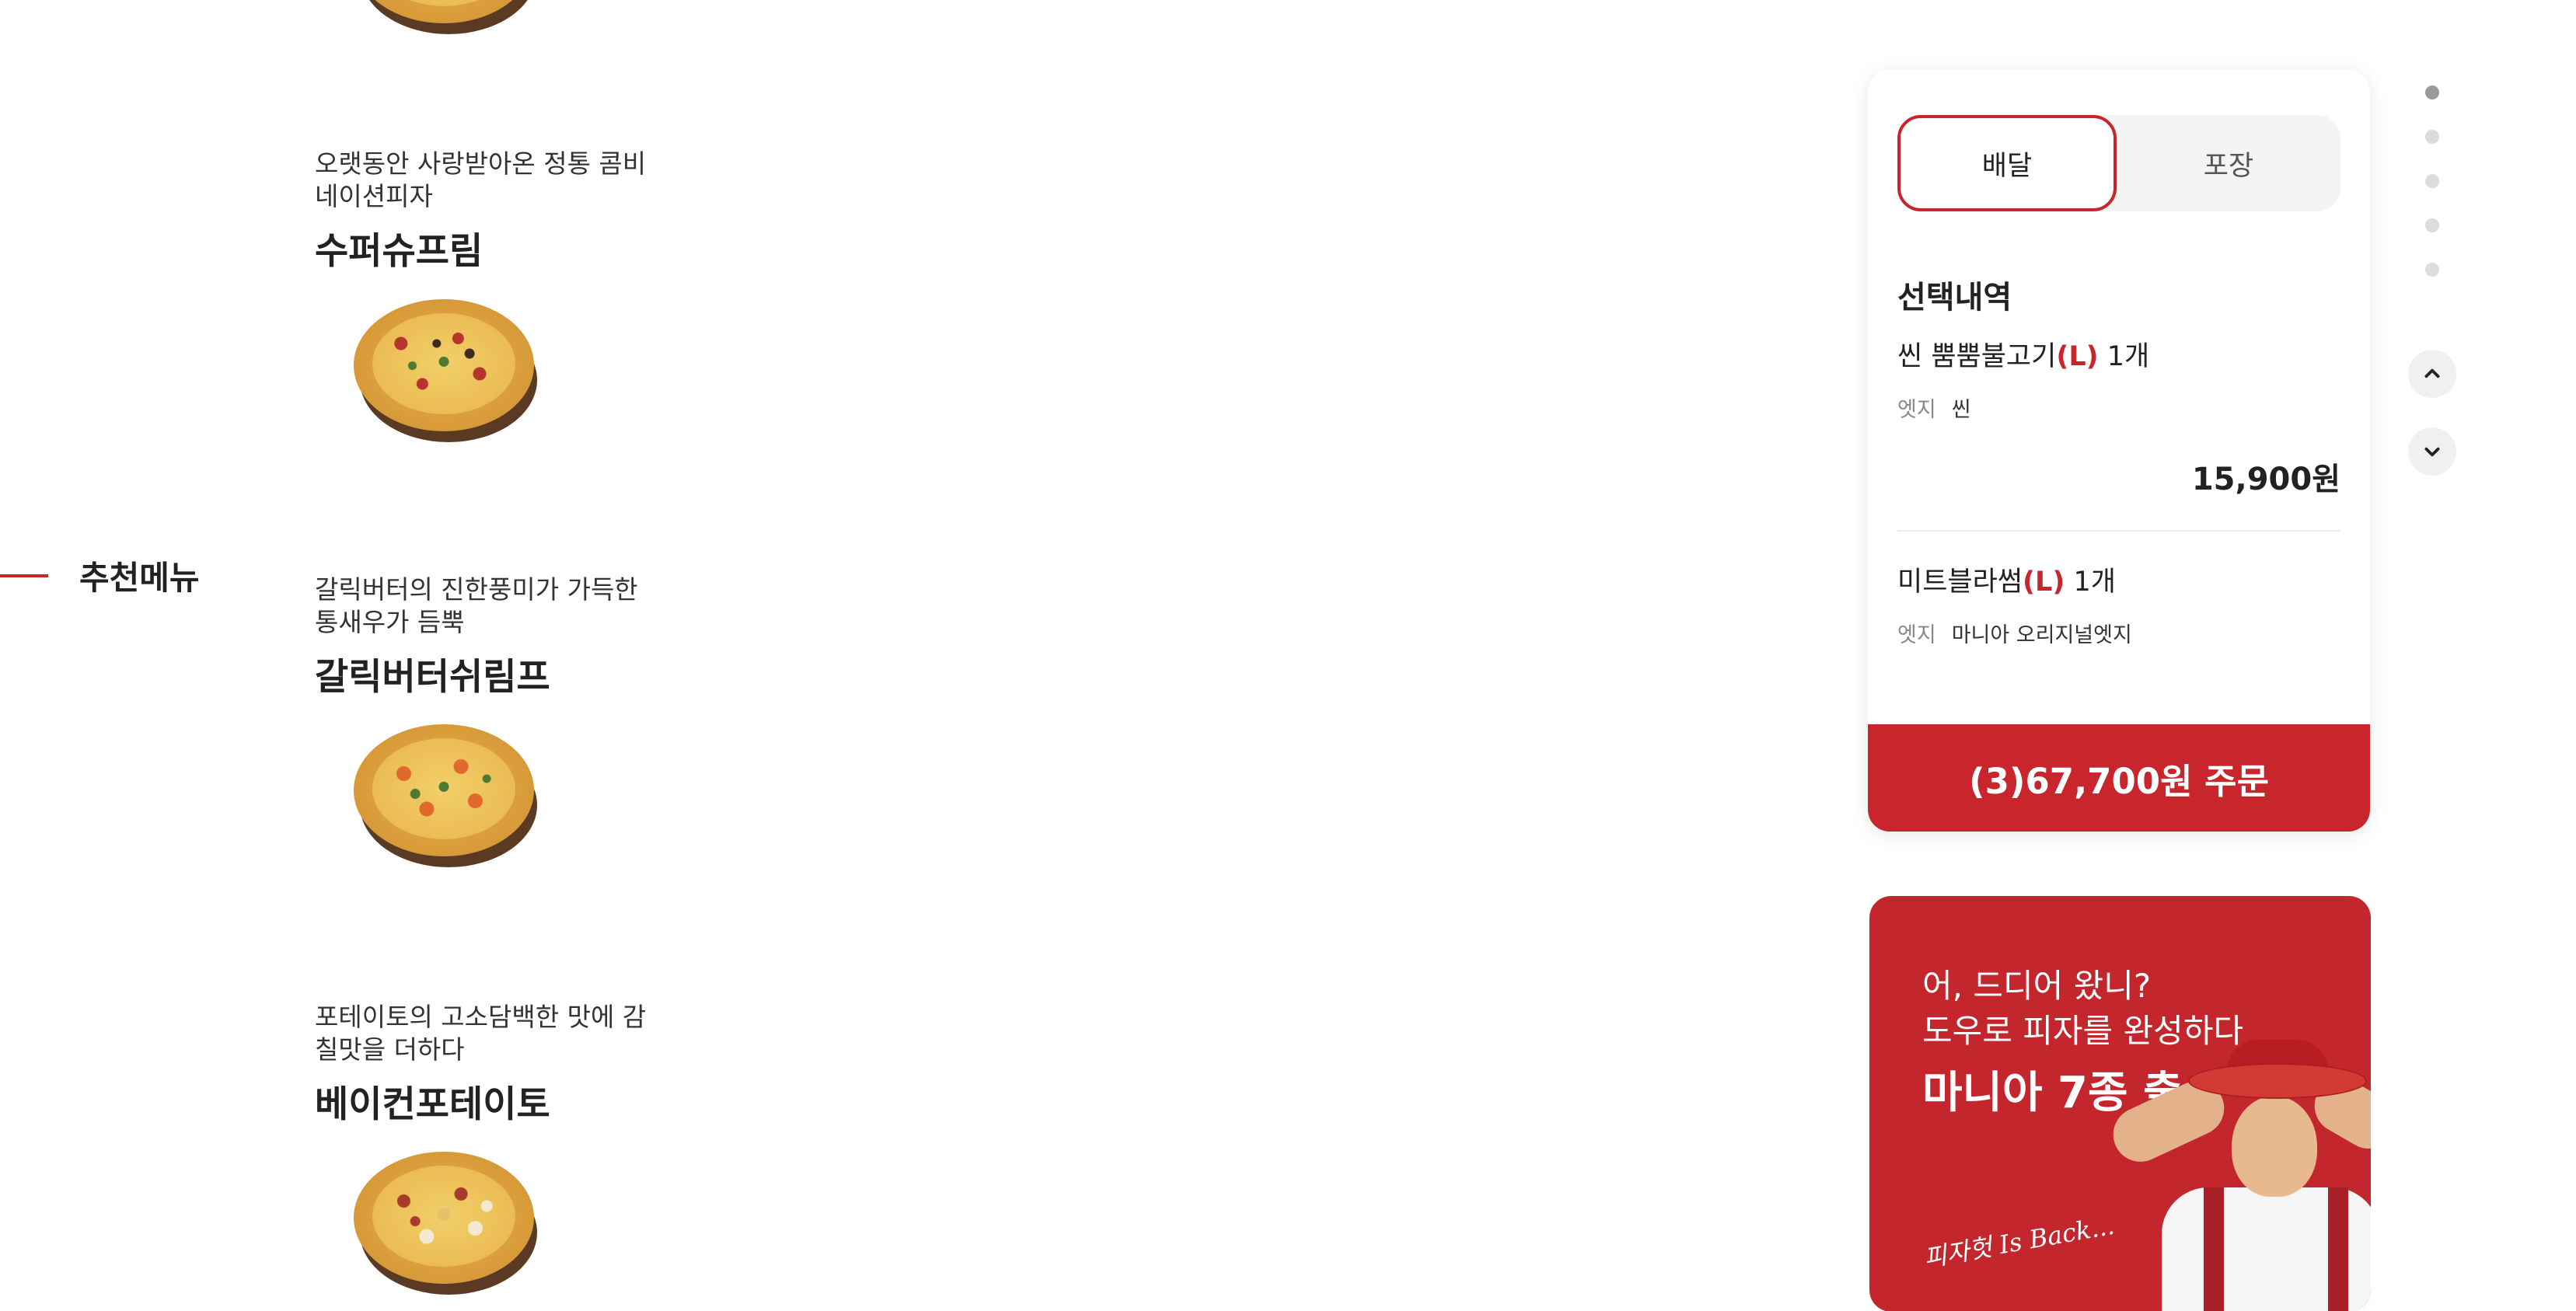 This screenshot has width=2576, height=1311. I want to click on item-price: 15,900원, so click(2266, 479).